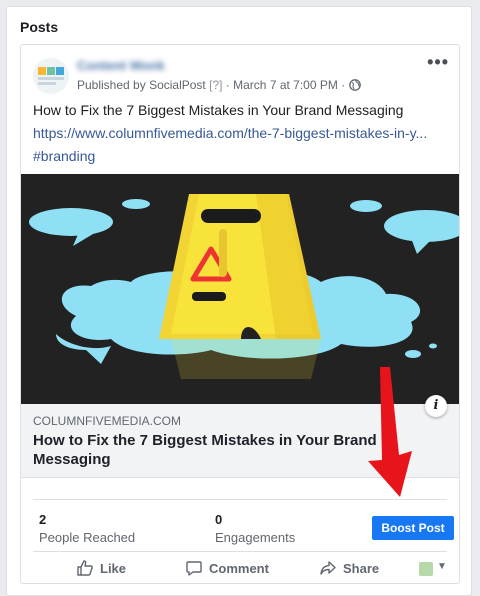 The image size is (480, 596). Describe the element at coordinates (85, 568) in the screenshot. I see `thumbs-up-icon` at that location.